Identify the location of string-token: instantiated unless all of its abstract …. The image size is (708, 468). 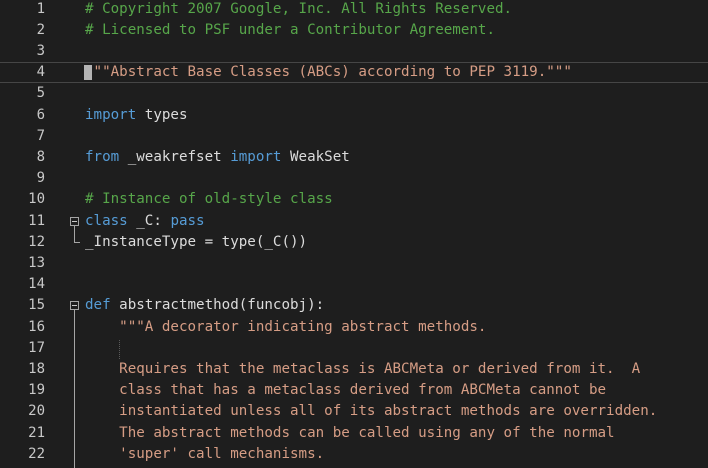
(371, 411).